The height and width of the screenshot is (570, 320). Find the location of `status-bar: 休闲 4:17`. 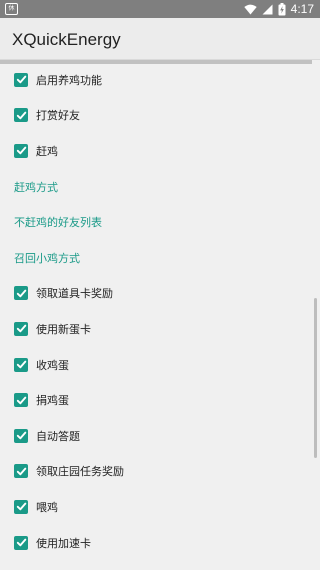

status-bar: 休闲 4:17 is located at coordinates (160, 9).